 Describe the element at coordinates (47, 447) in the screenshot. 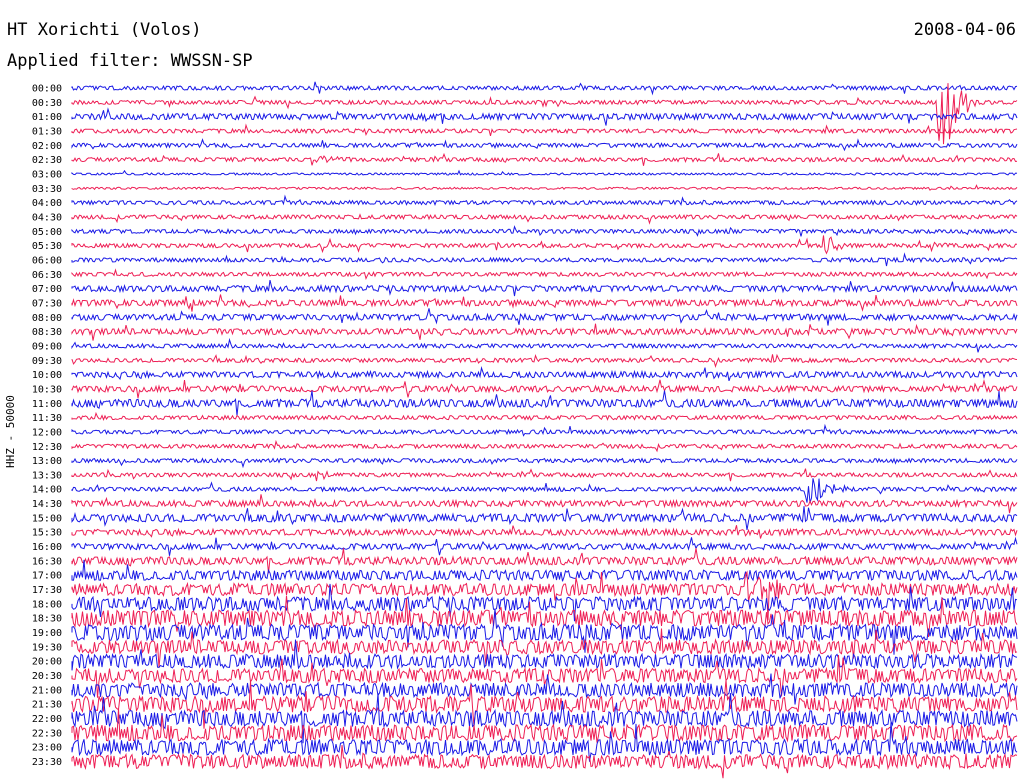

I see `time-label-1230: 12:30` at that location.